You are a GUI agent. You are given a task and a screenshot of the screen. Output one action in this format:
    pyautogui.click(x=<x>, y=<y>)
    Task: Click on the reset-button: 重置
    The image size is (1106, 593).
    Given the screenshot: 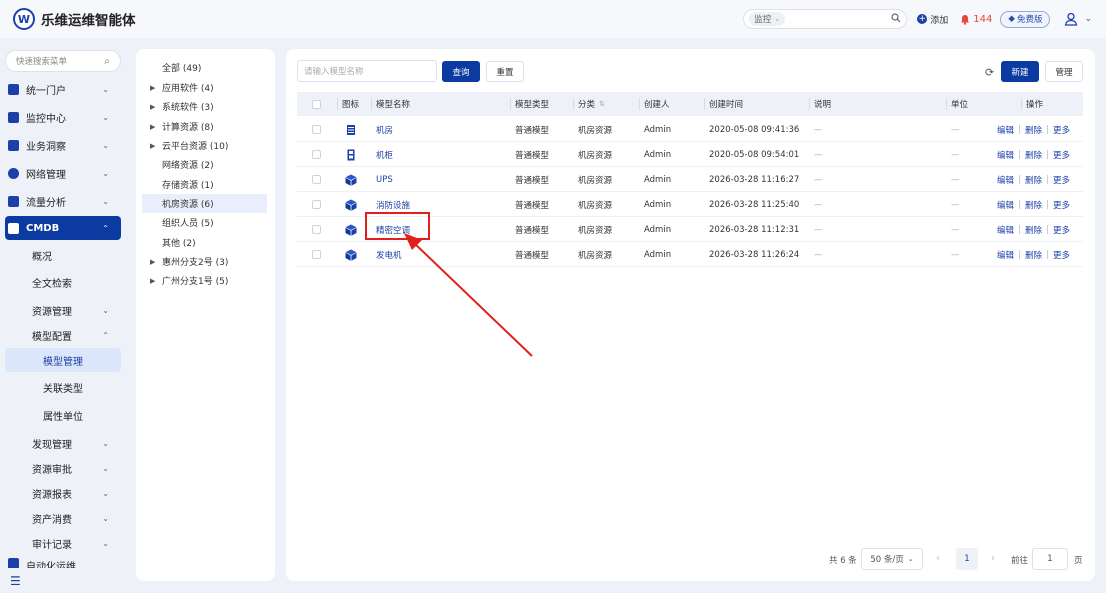 What is the action you would take?
    pyautogui.click(x=505, y=71)
    